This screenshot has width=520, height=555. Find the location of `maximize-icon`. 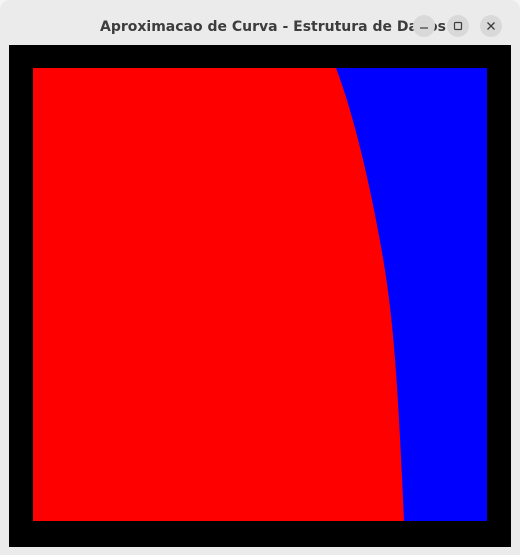

maximize-icon is located at coordinates (458, 26).